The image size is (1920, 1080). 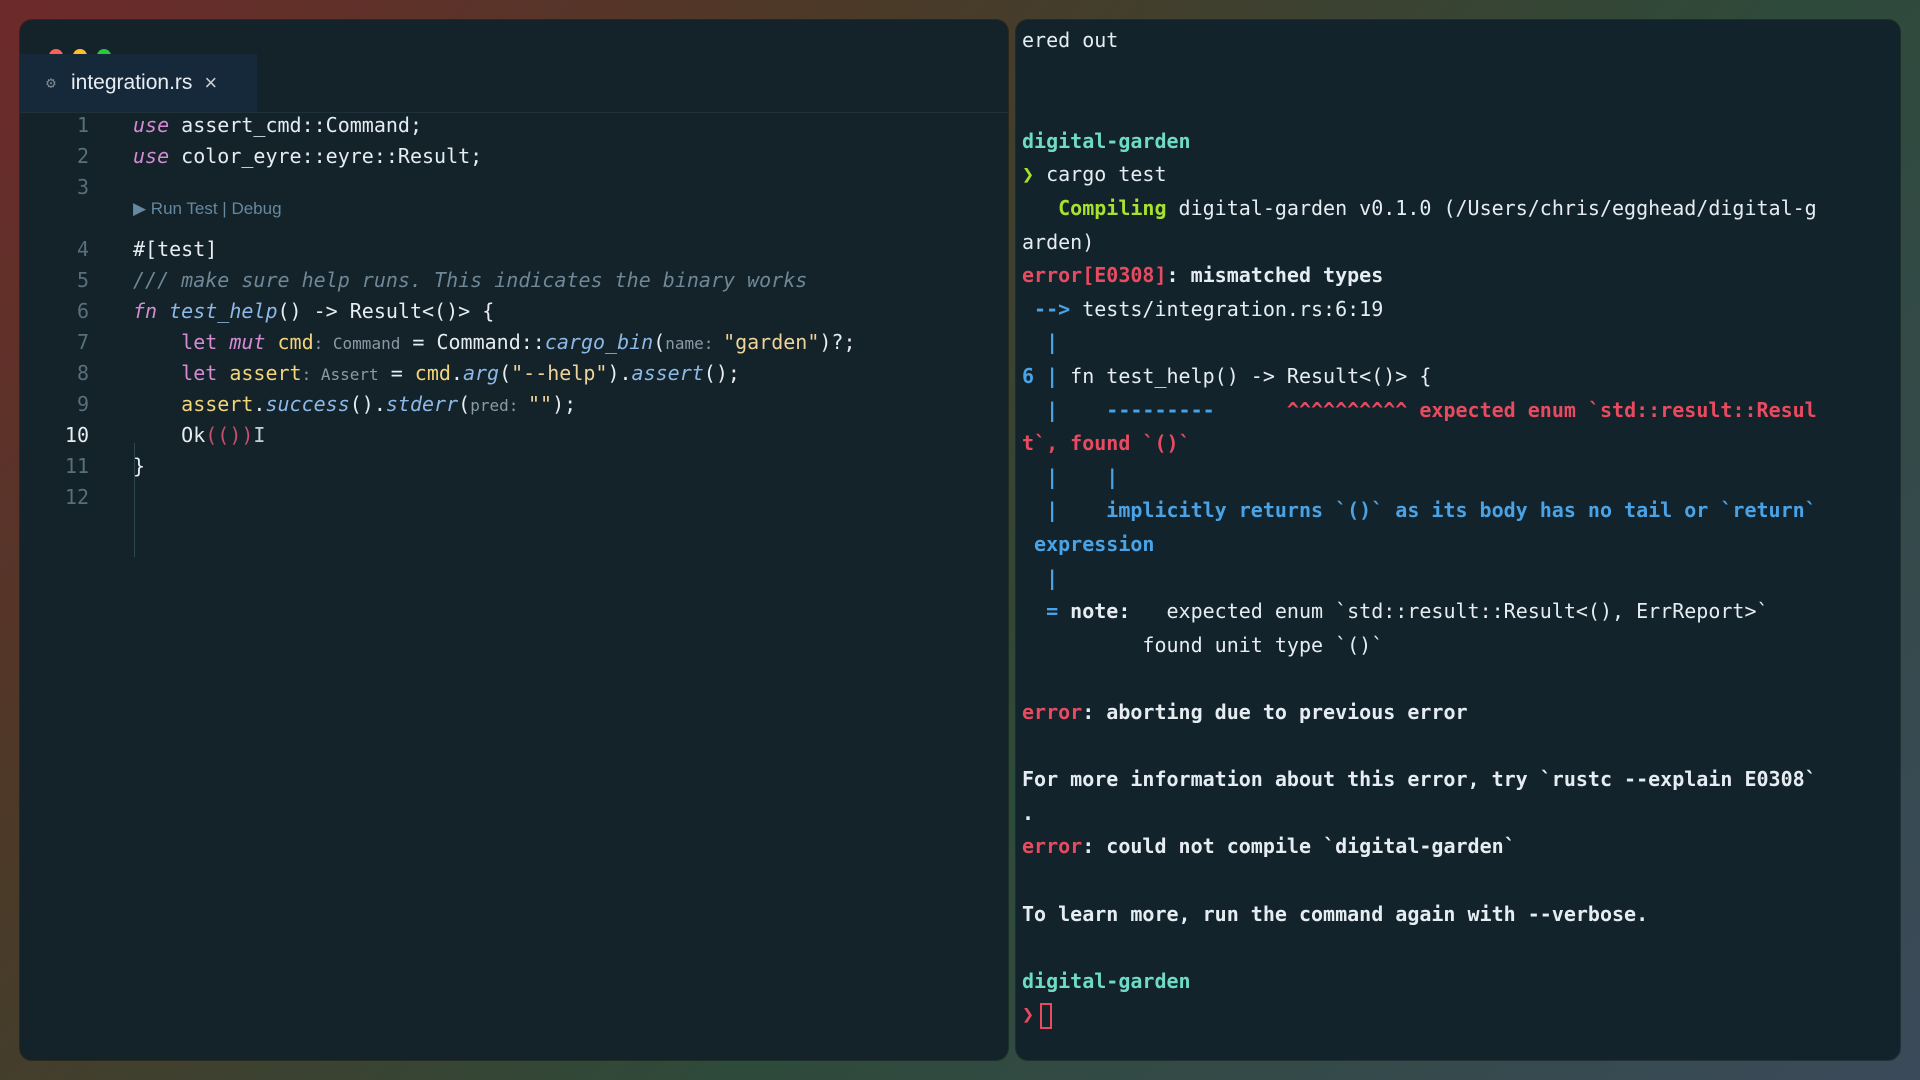 I want to click on terminal-token: ., so click(x=1028, y=812).